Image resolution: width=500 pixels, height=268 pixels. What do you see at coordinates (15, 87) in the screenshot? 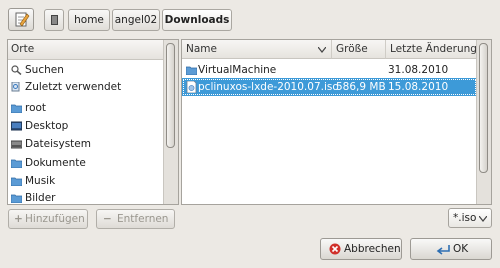
I see `recent-icon` at bounding box center [15, 87].